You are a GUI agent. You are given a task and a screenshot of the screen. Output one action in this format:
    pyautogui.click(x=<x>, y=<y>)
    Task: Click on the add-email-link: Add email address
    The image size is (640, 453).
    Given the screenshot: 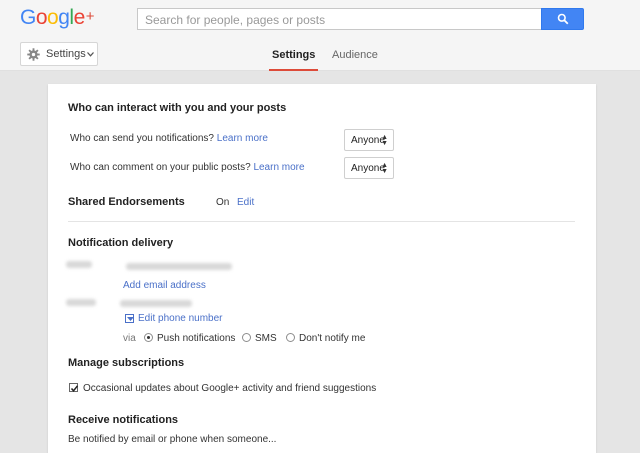 What is the action you would take?
    pyautogui.click(x=164, y=285)
    